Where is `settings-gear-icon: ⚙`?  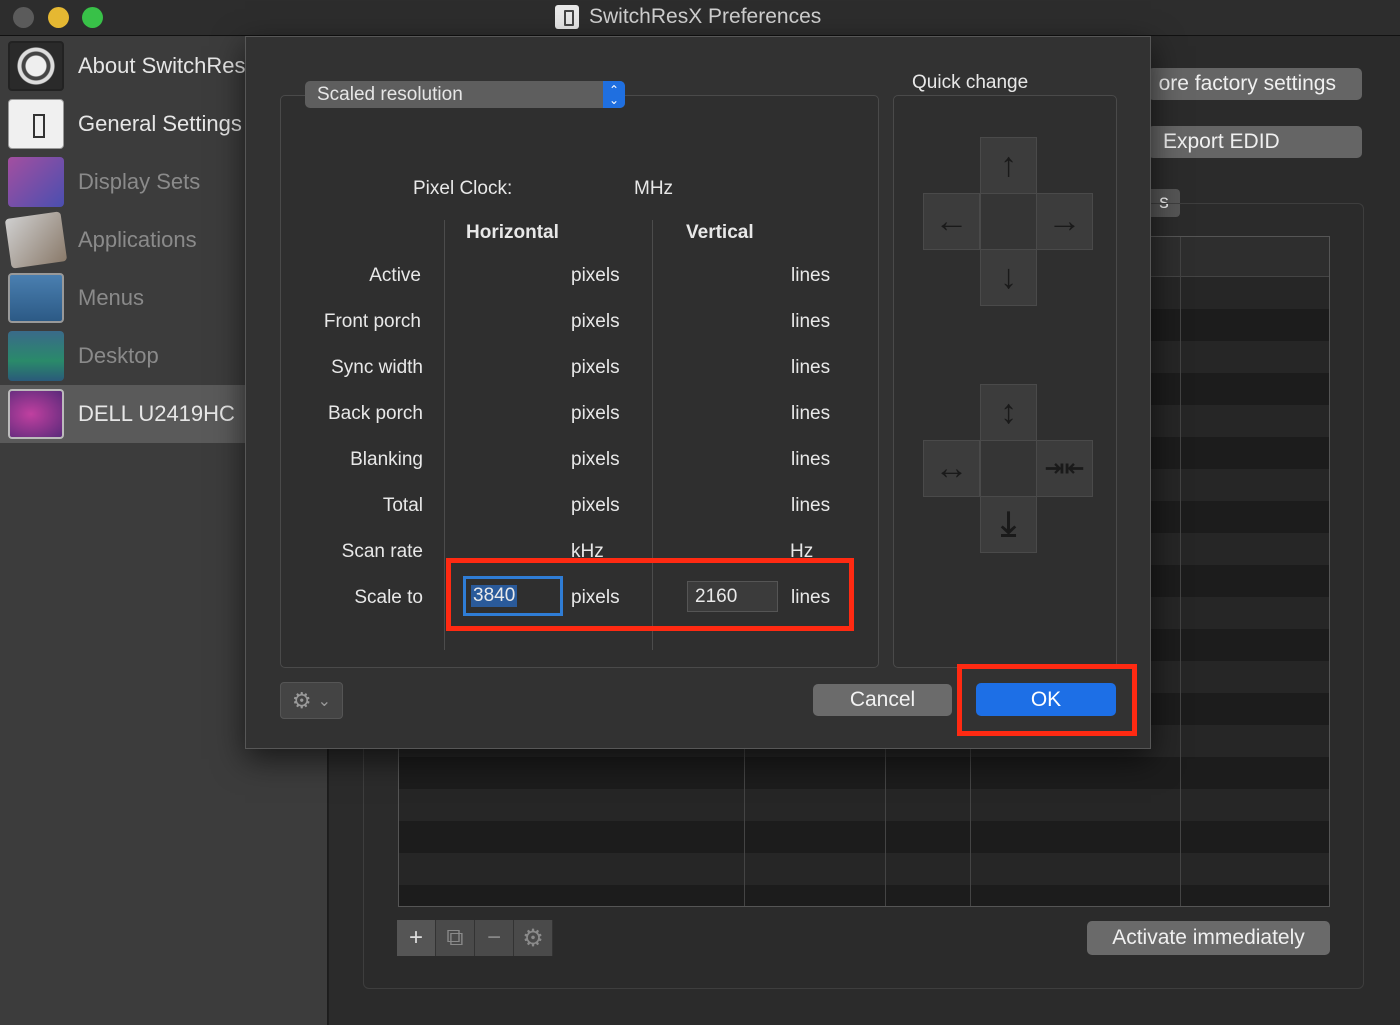
settings-gear-icon: ⚙ is located at coordinates (533, 938).